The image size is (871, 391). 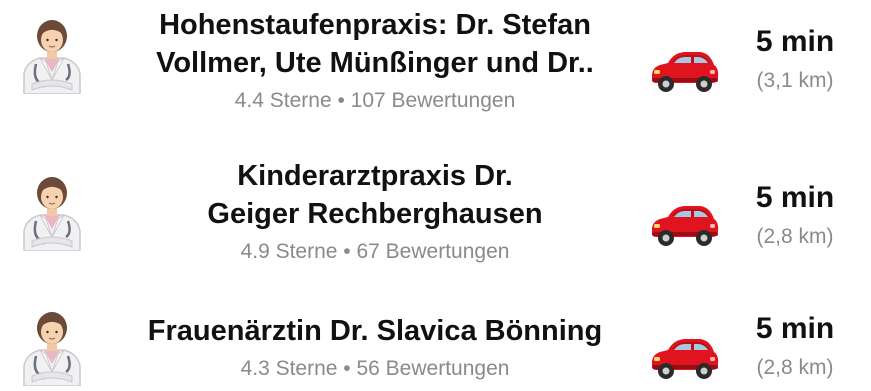 I want to click on practice-name-line: Hohenstaufenpraxis: Dr. Stefan, so click(x=375, y=25).